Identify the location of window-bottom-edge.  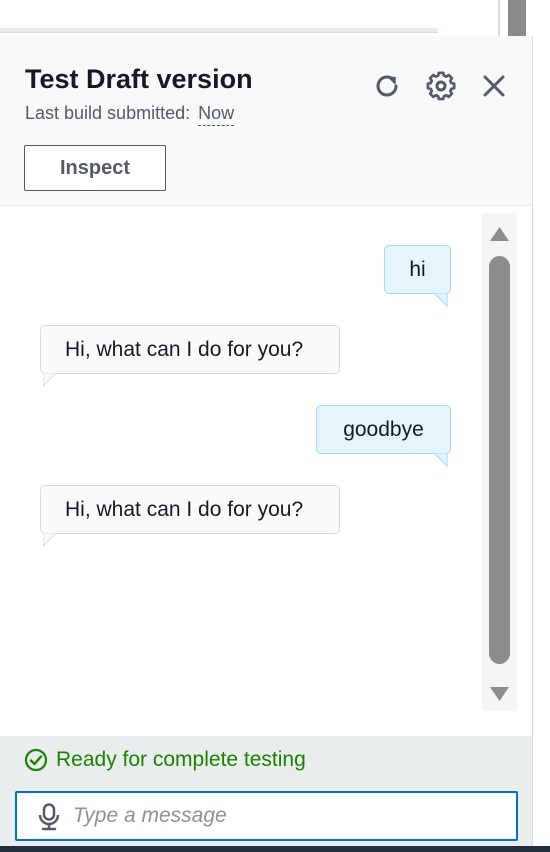
(275, 849).